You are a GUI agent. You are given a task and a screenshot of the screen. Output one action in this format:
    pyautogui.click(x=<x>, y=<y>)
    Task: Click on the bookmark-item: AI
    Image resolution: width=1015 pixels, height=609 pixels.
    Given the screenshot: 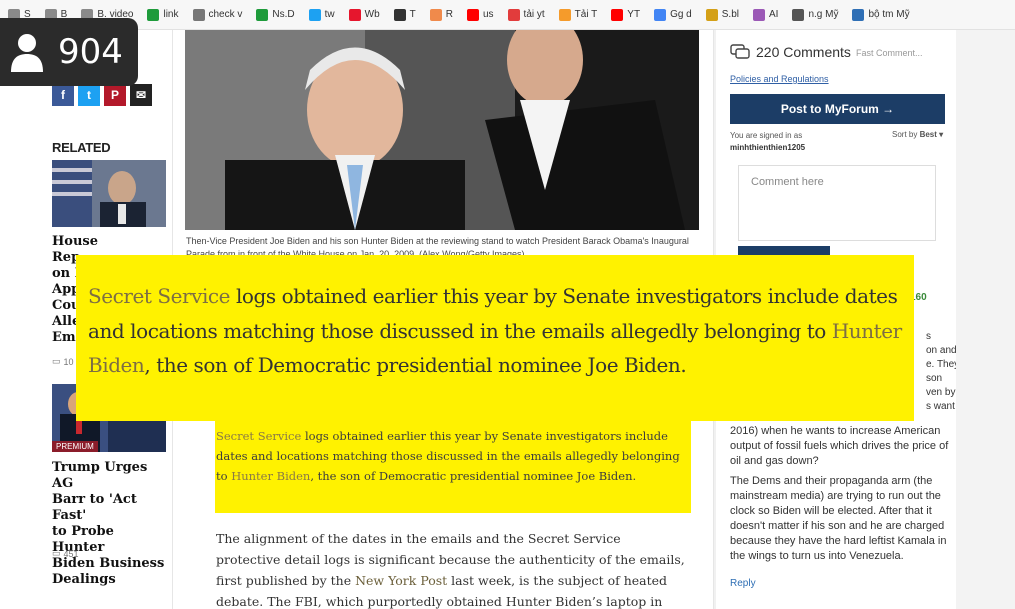 What is the action you would take?
    pyautogui.click(x=765, y=14)
    